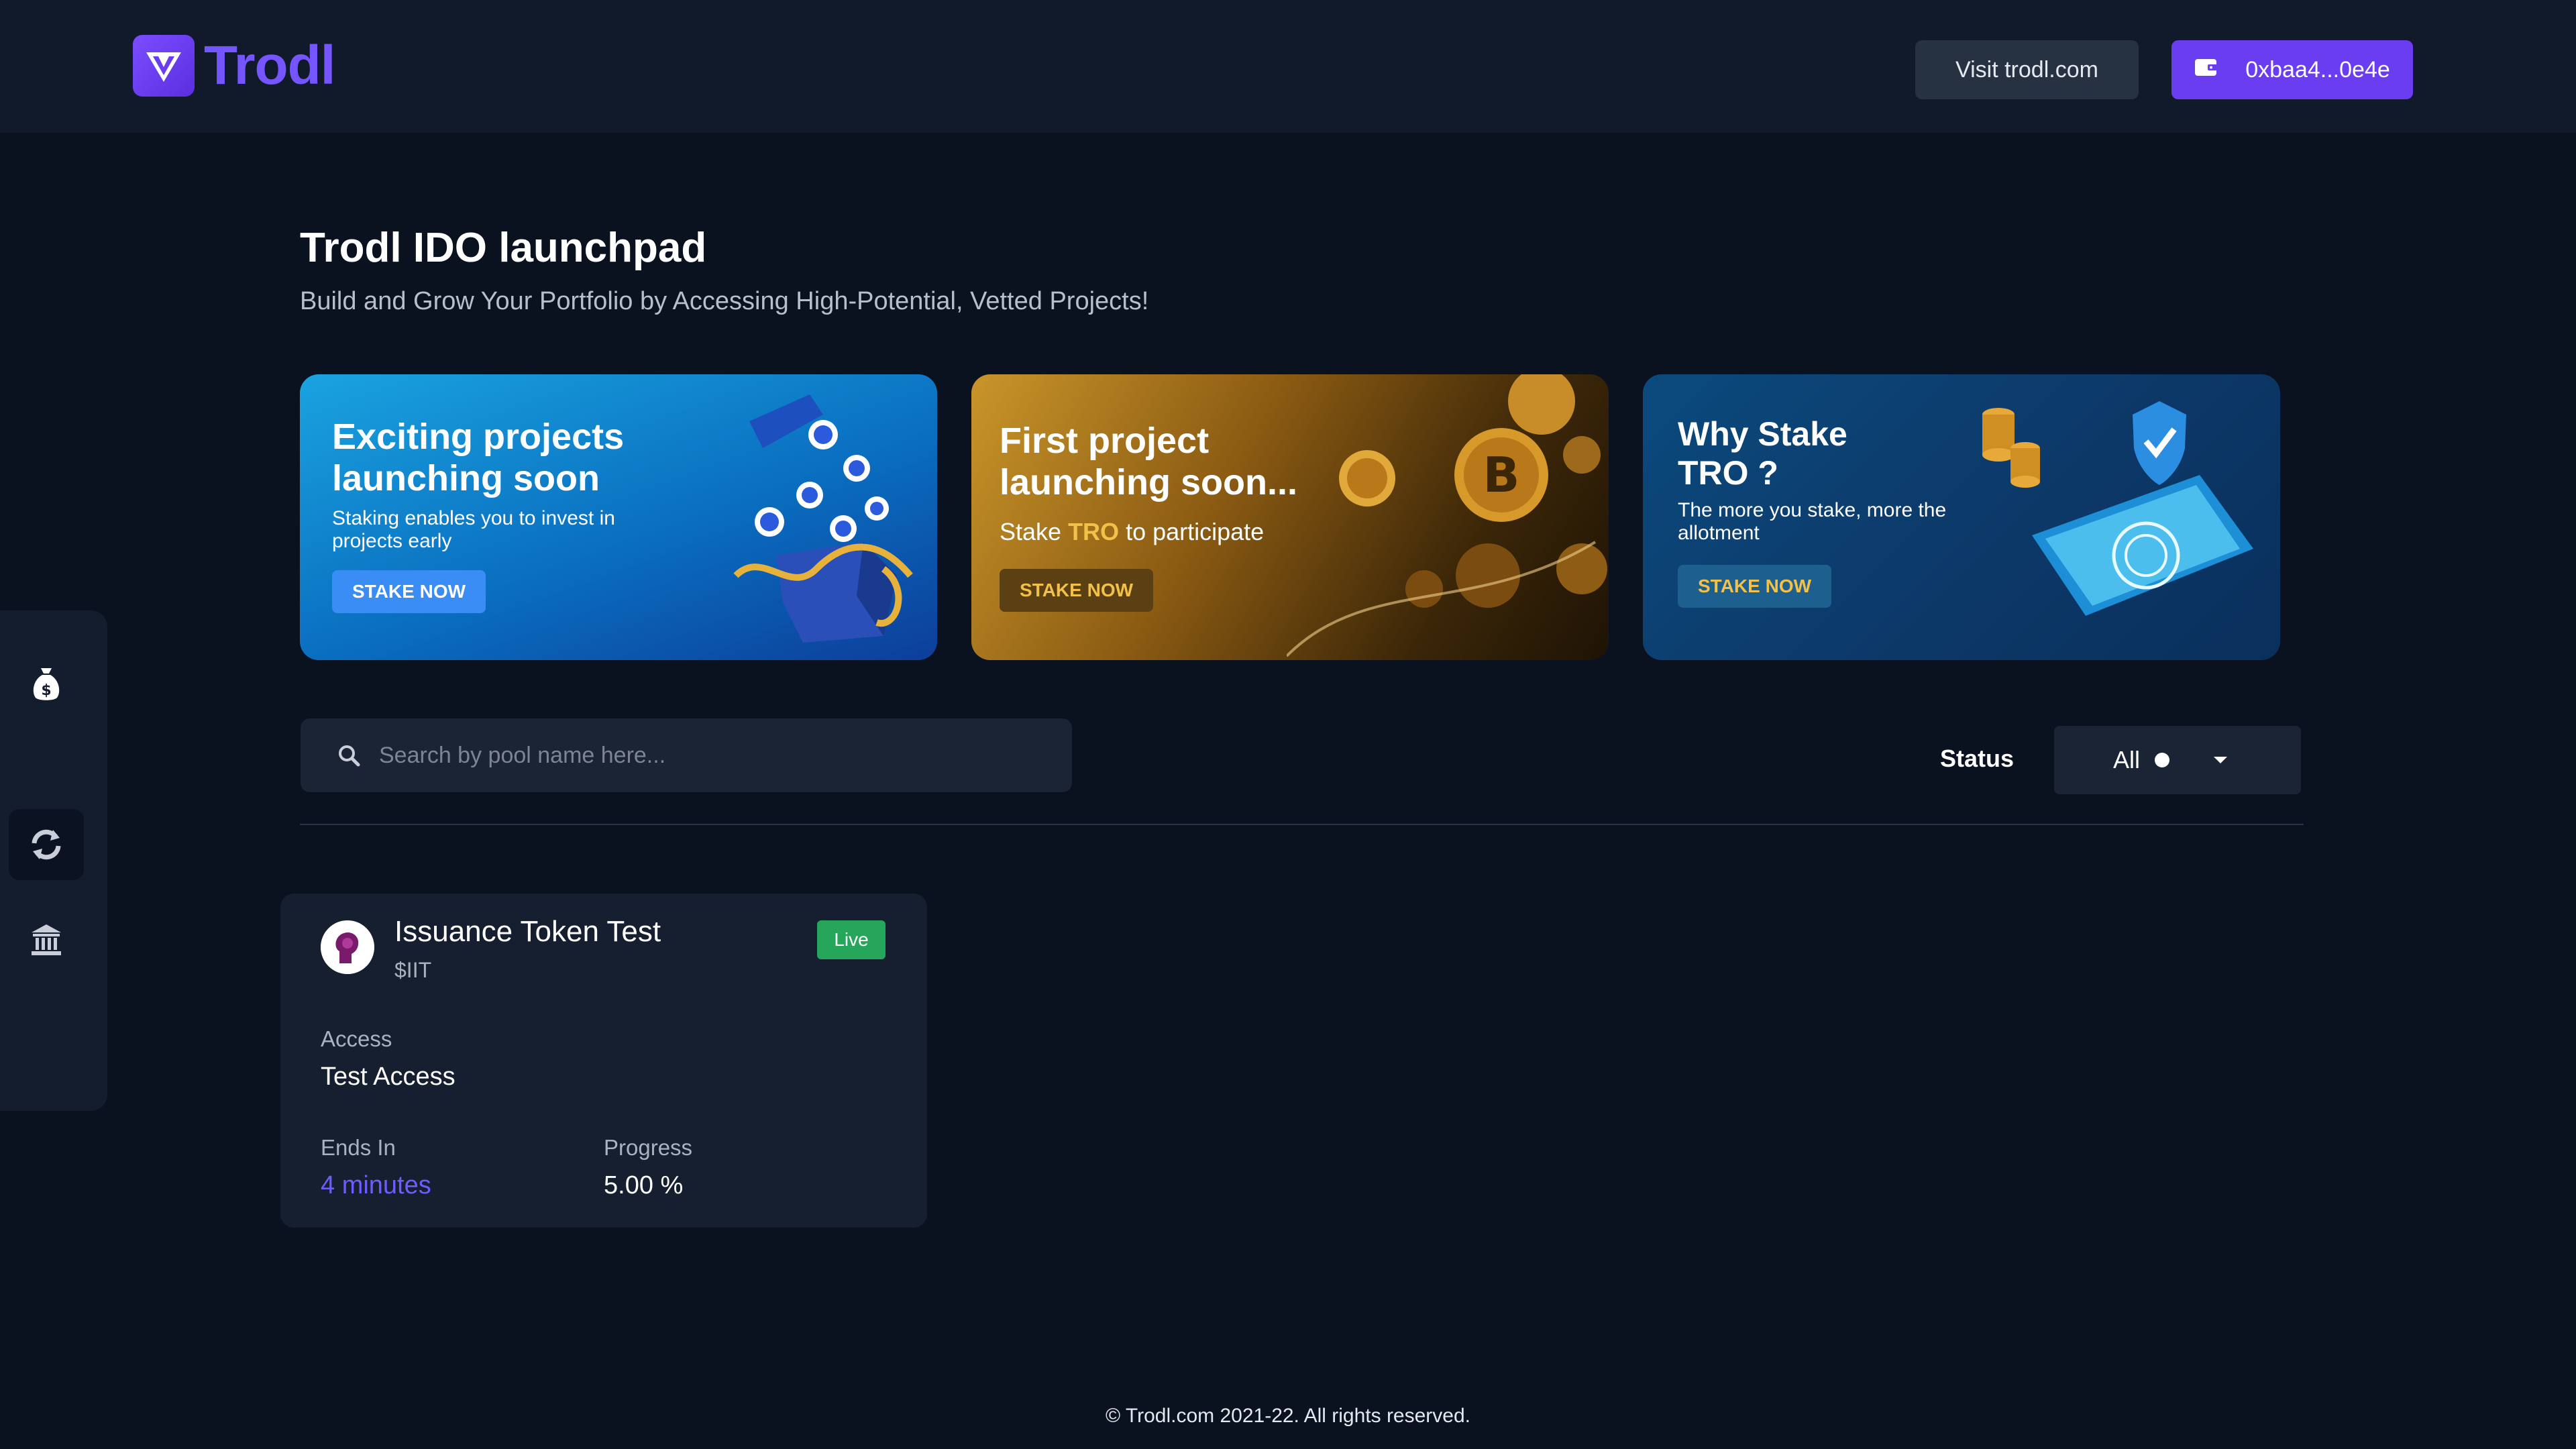 The height and width of the screenshot is (1449, 2576). Describe the element at coordinates (2127, 759) in the screenshot. I see `status-selected-value: All` at that location.